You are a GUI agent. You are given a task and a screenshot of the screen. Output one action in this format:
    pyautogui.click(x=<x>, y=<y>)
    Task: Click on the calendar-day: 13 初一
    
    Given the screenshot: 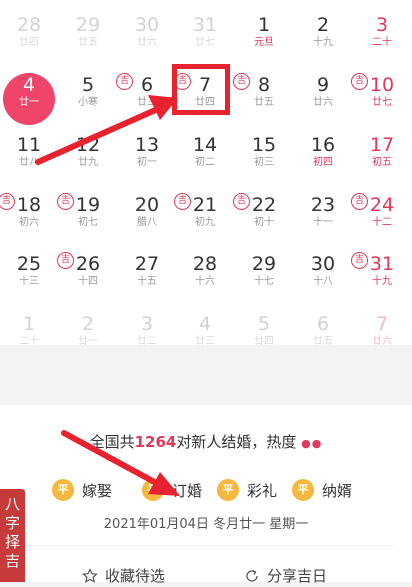 What is the action you would take?
    pyautogui.click(x=147, y=158)
    